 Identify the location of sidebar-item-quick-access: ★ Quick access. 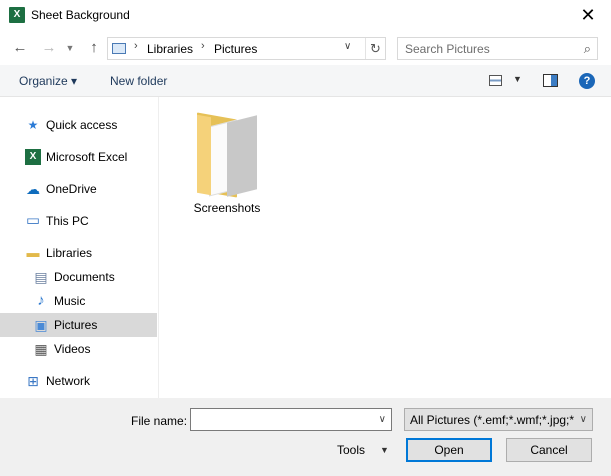
(78, 125).